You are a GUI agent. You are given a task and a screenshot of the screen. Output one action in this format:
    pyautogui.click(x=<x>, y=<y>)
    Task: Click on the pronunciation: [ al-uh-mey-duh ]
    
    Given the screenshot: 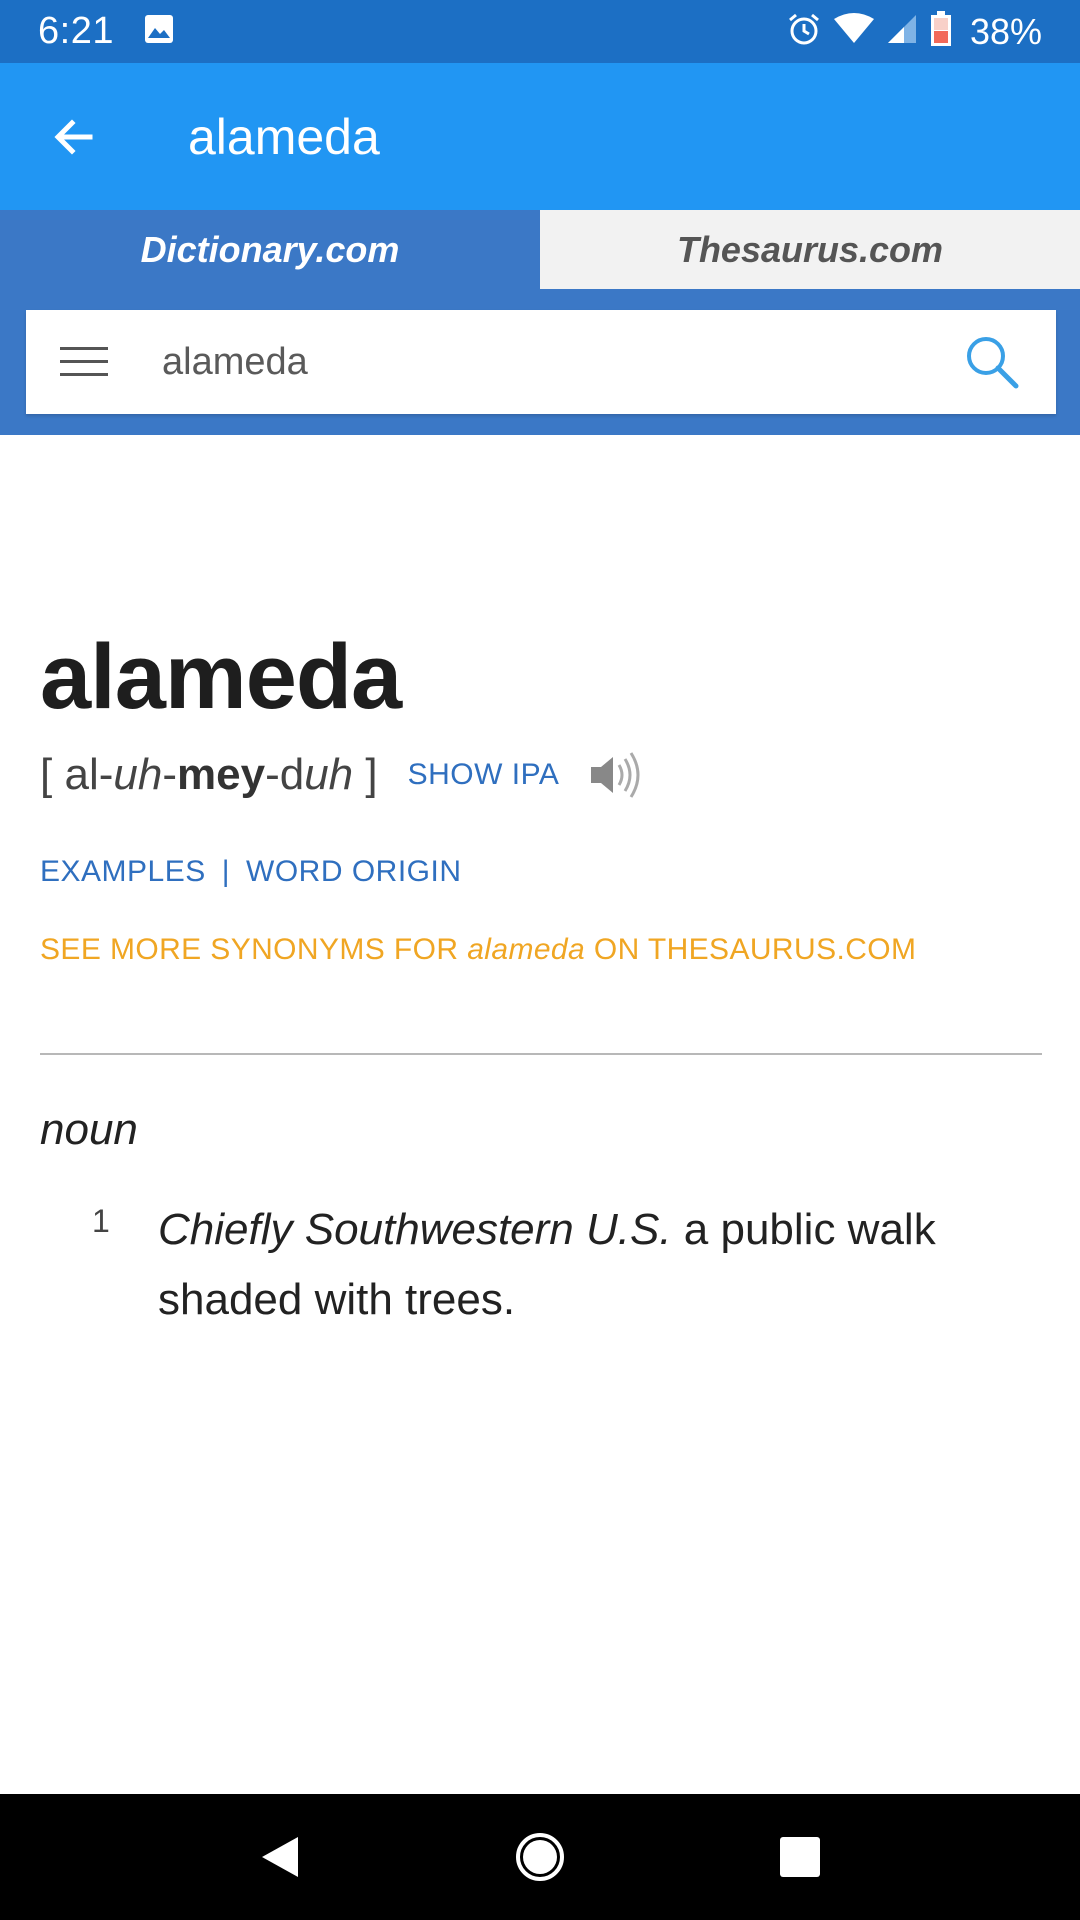 What is the action you would take?
    pyautogui.click(x=209, y=775)
    